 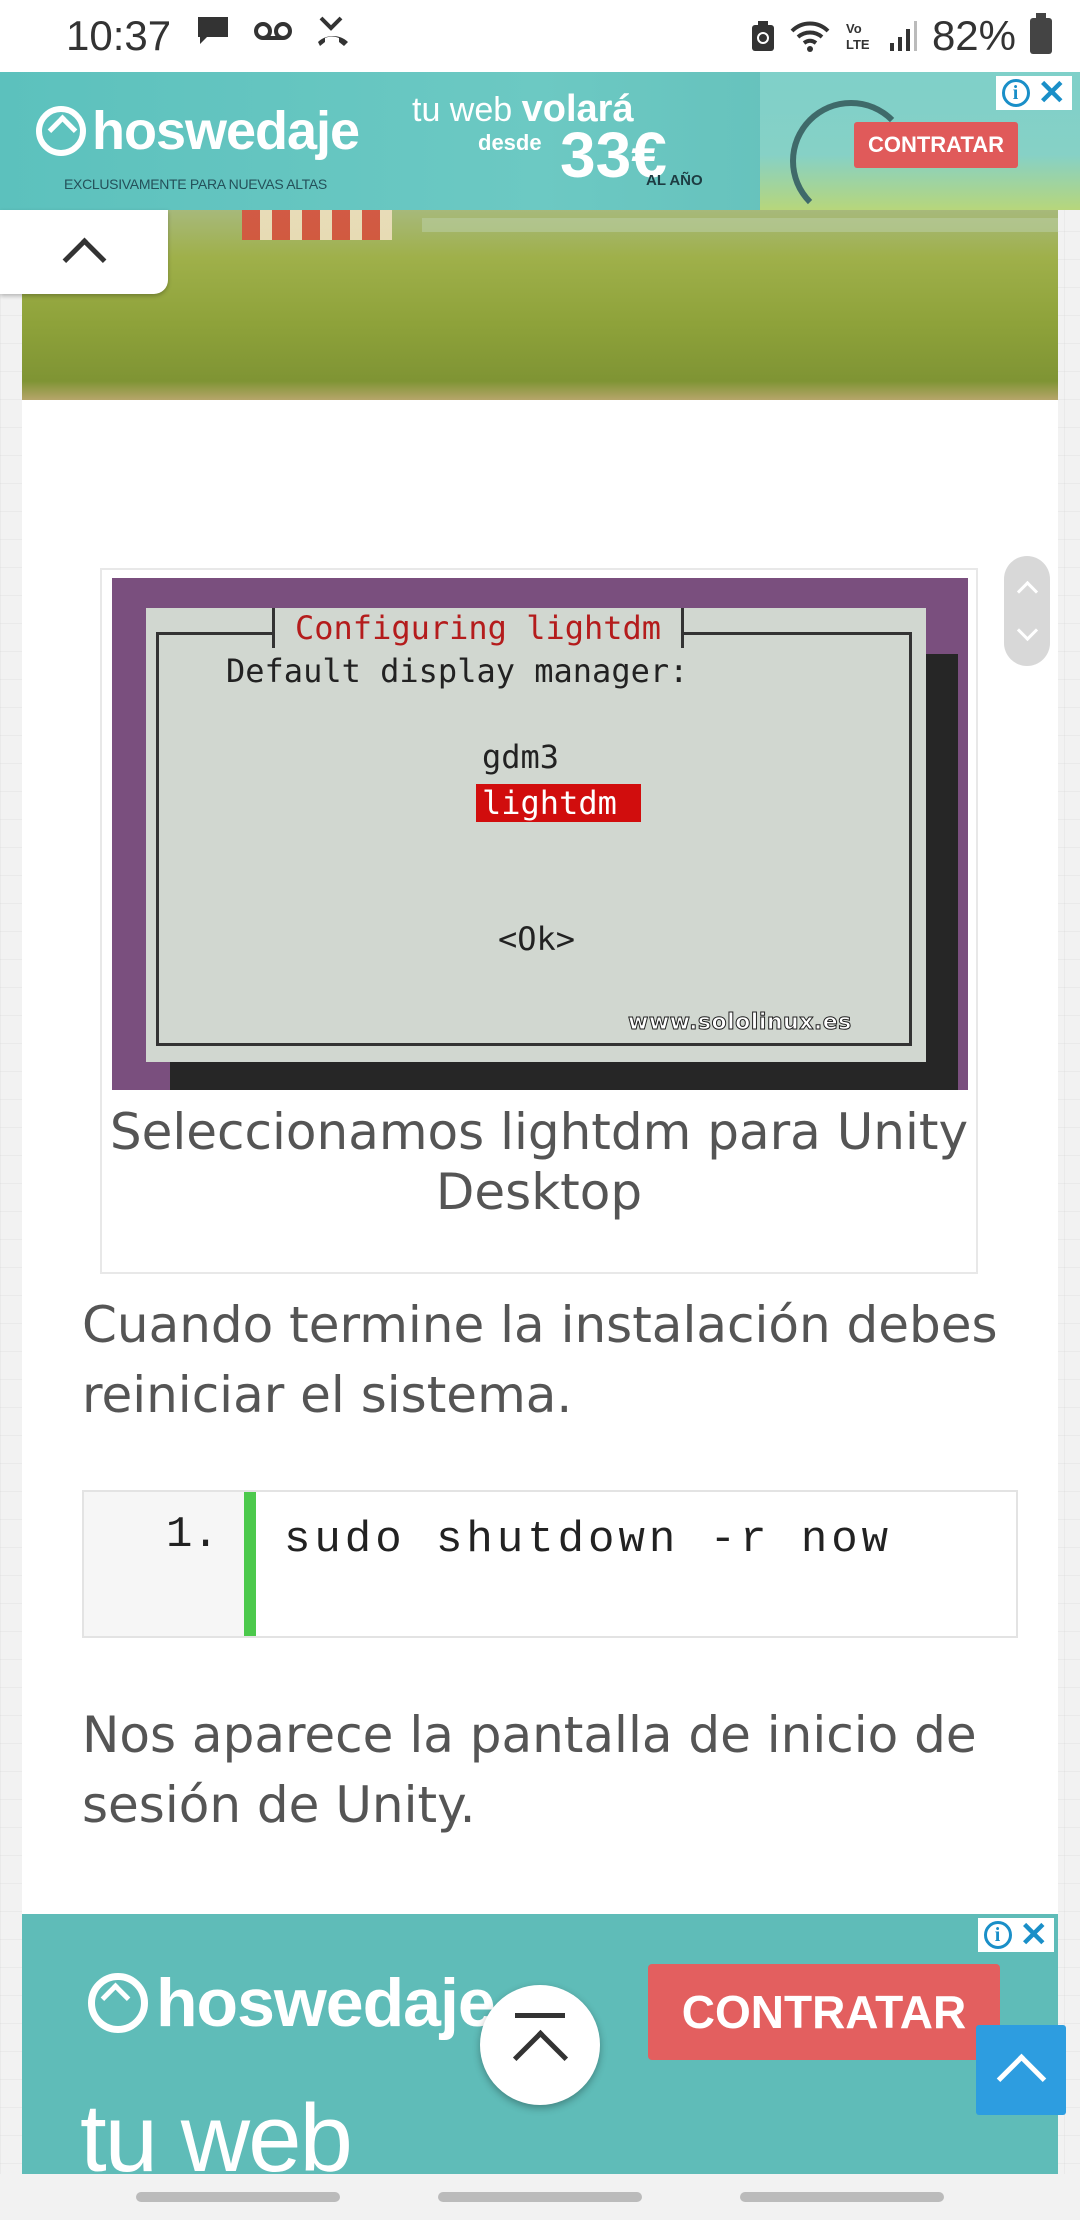 I want to click on svg-text: LTE, so click(x=858, y=44).